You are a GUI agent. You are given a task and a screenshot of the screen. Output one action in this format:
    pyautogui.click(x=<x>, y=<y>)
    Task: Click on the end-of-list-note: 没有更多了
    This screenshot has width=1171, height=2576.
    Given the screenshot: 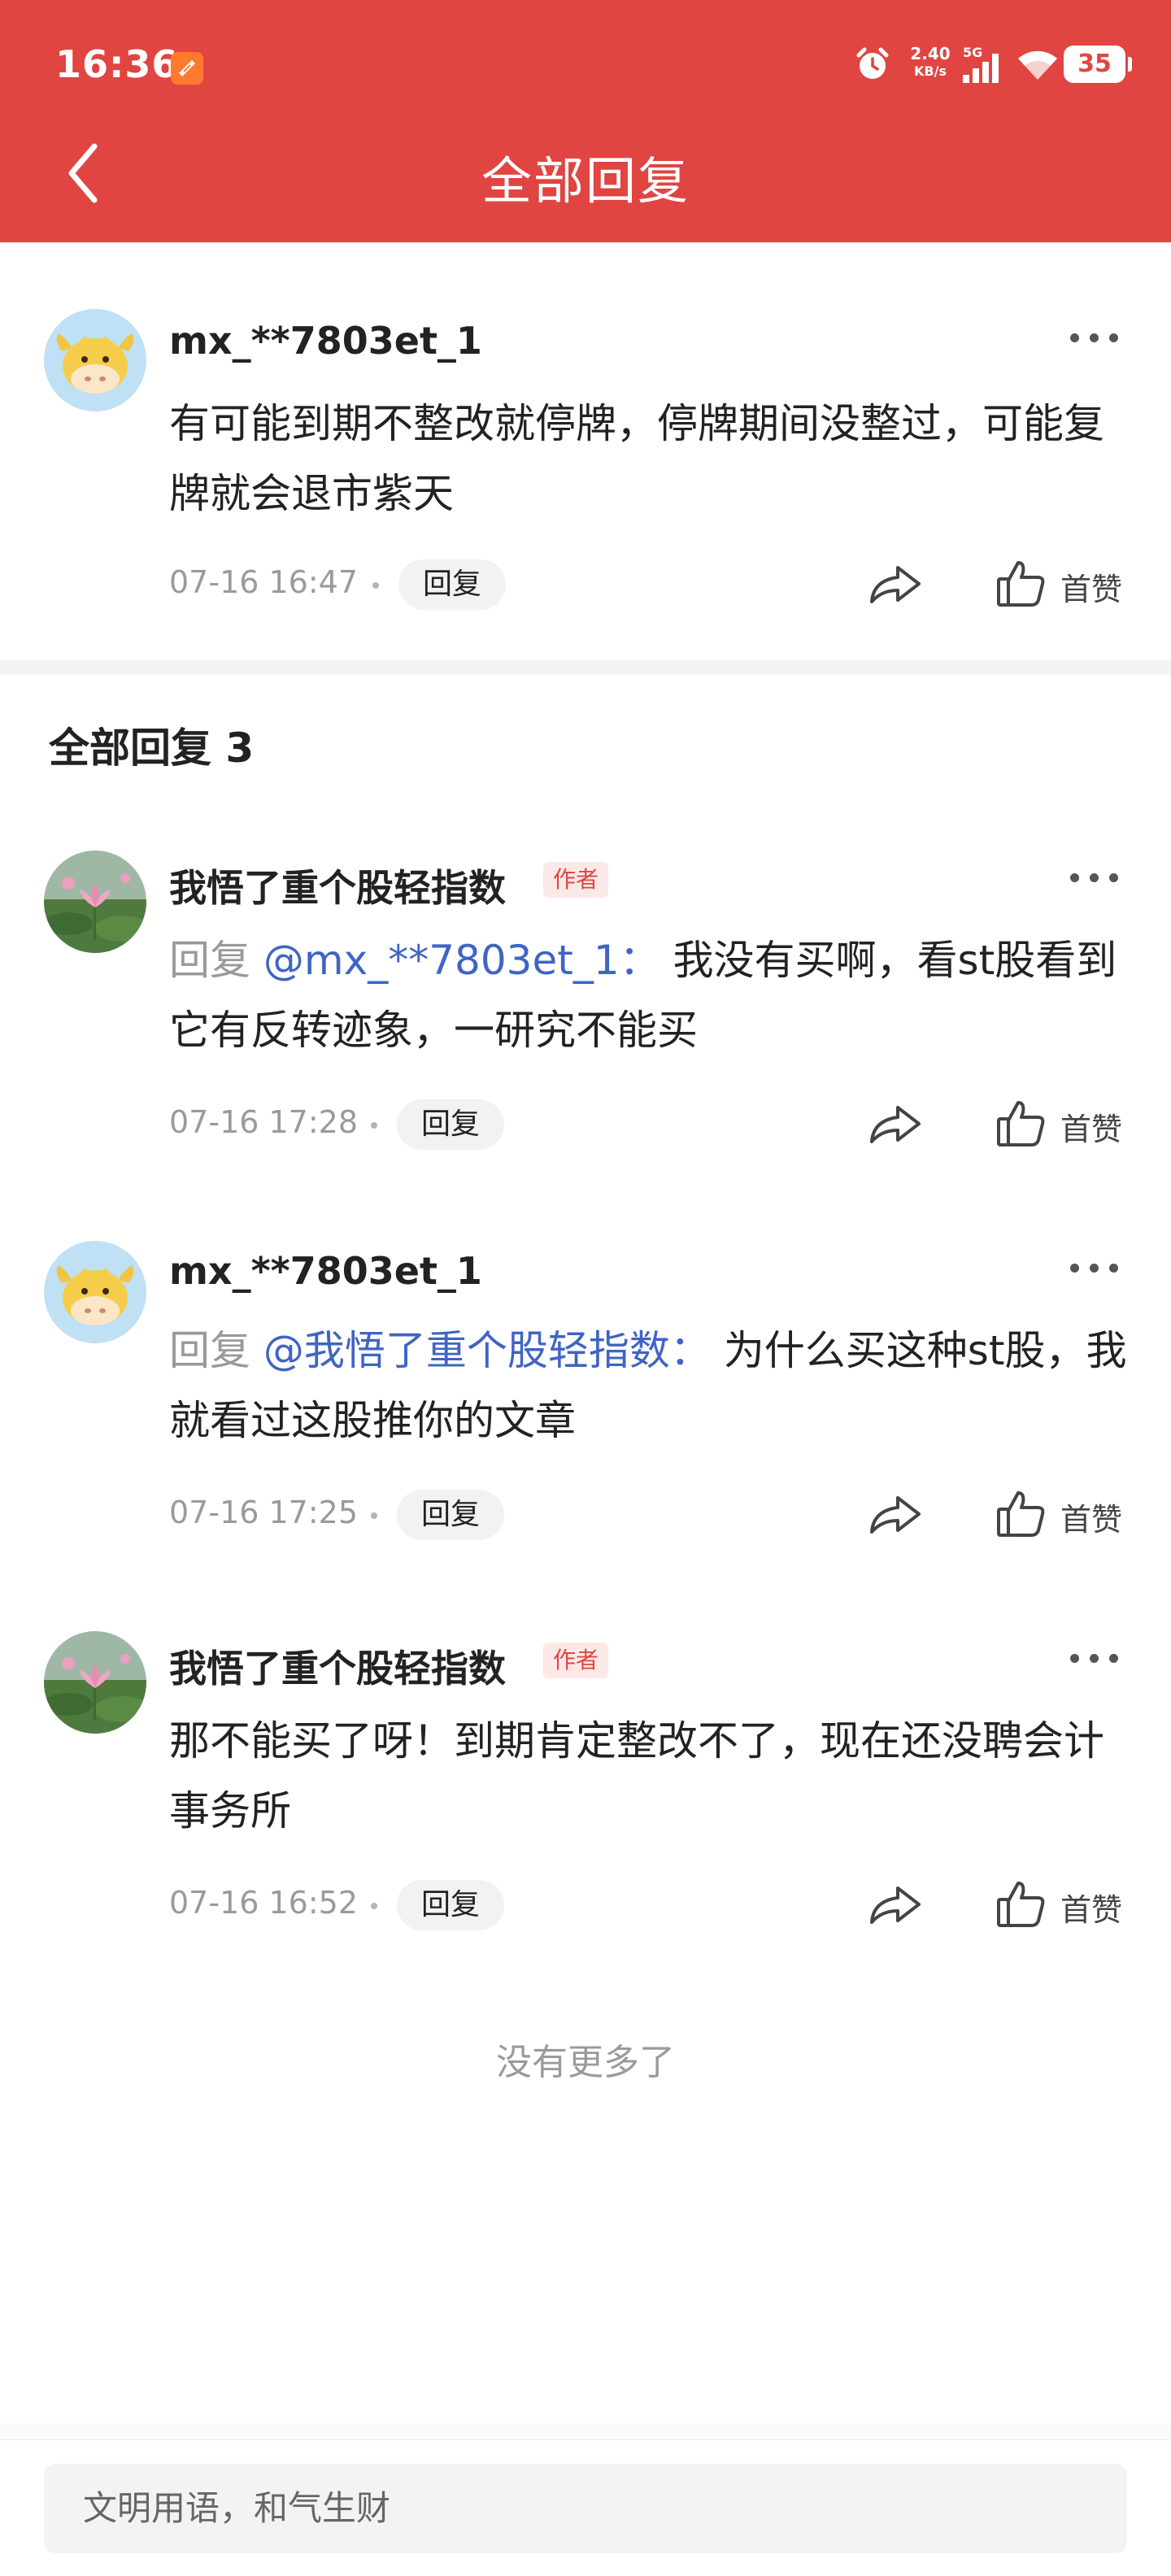 What is the action you would take?
    pyautogui.click(x=585, y=2062)
    